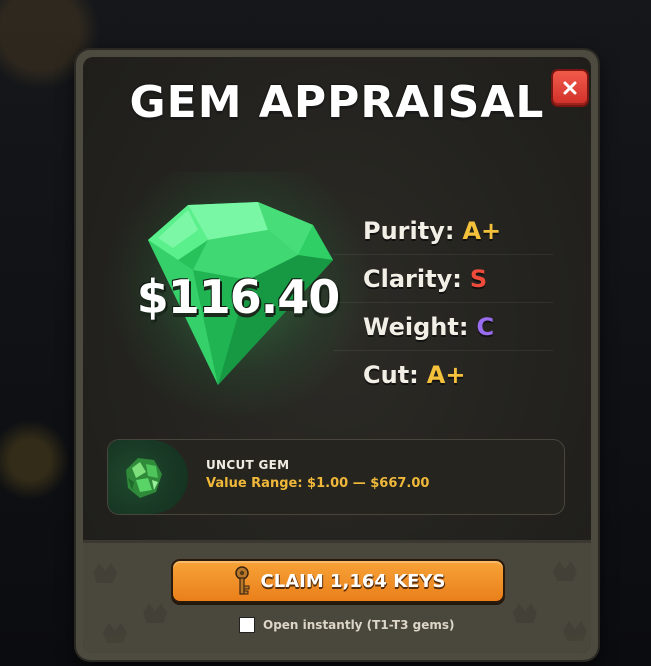  What do you see at coordinates (359, 625) in the screenshot?
I see `open-instantly-label: Open instantly (T1-T3 gems)` at bounding box center [359, 625].